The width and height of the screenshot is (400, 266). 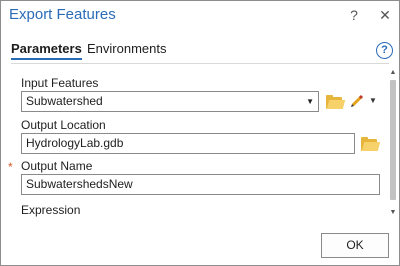 What do you see at coordinates (393, 73) in the screenshot?
I see `scroll-up-icon: ▲` at bounding box center [393, 73].